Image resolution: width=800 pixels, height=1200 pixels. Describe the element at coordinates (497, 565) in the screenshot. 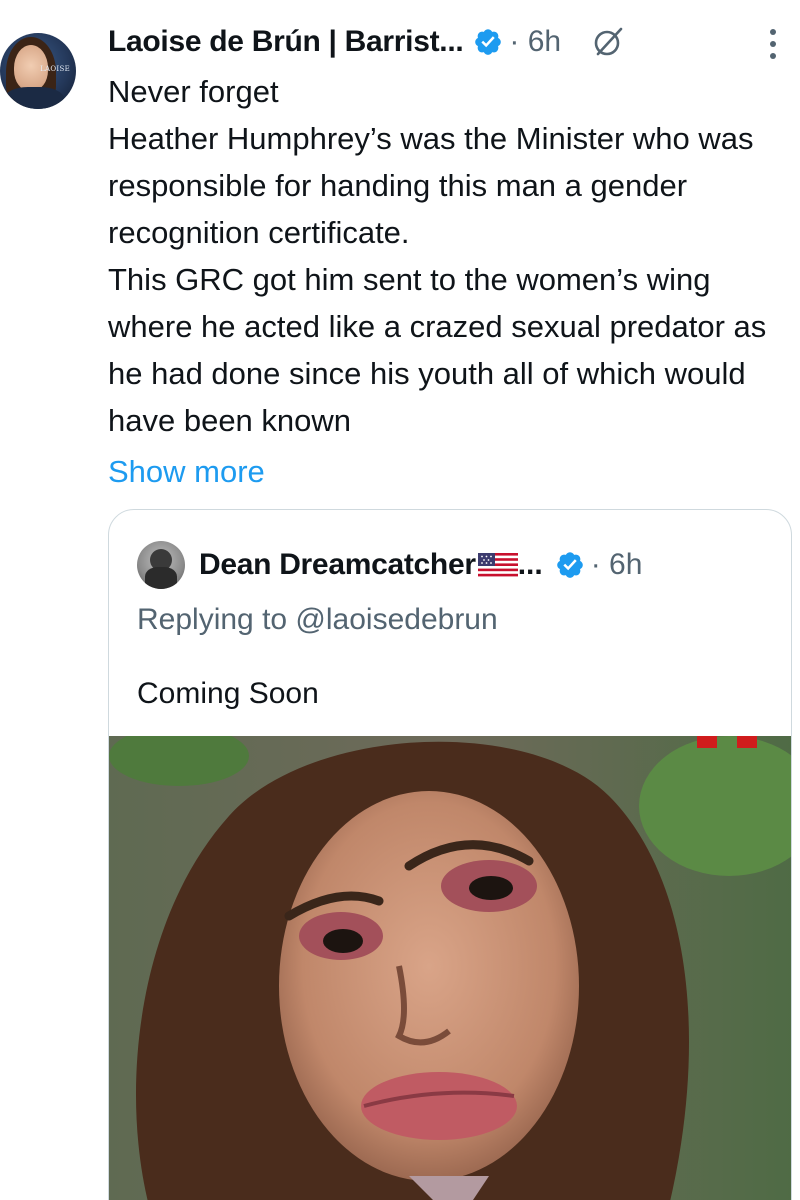

I see `us-flag-icon` at that location.